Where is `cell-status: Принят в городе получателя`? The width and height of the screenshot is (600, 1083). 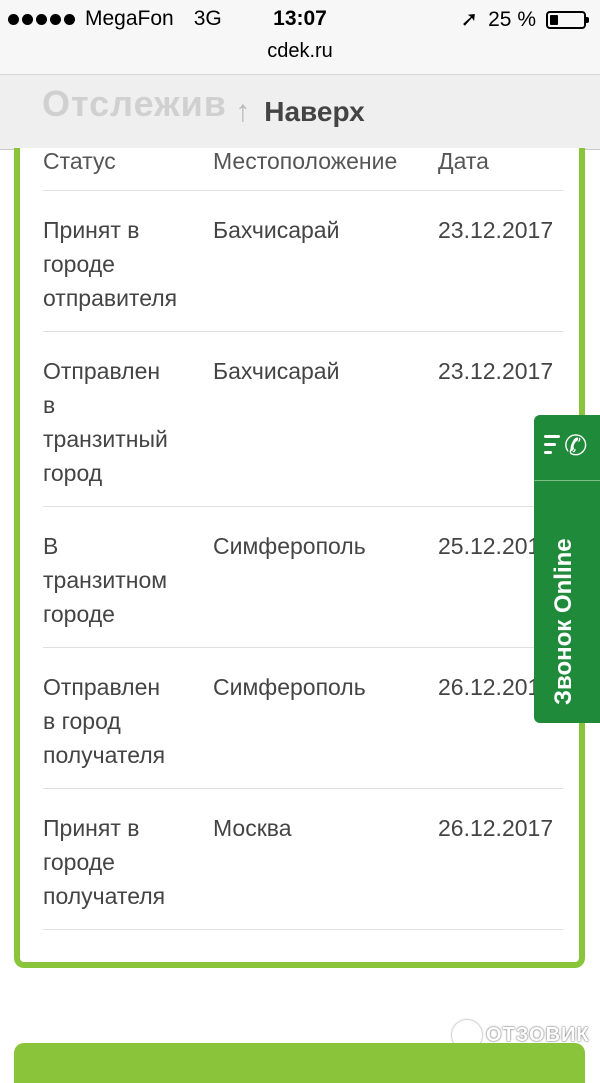
cell-status: Принят в городе получателя is located at coordinates (104, 862).